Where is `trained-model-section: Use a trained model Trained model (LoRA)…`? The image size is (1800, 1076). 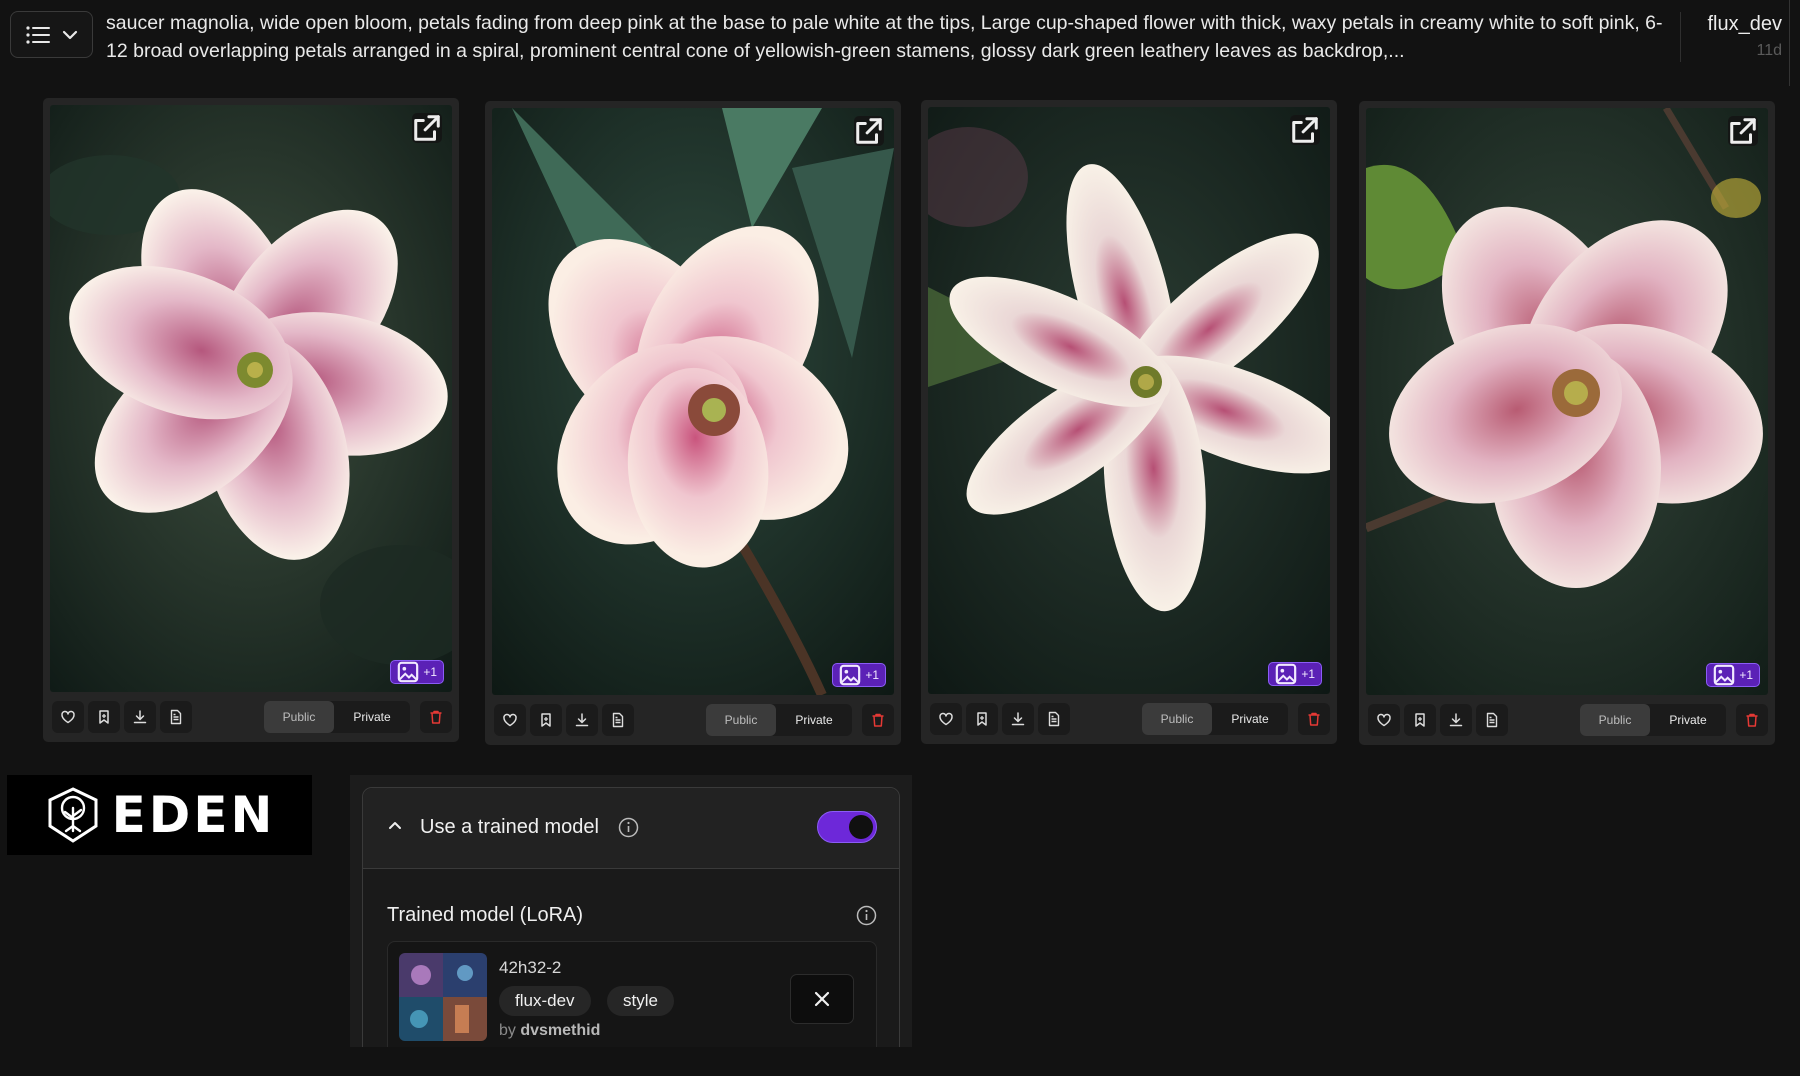
trained-model-section: Use a trained model Trained model (LoRA)… is located at coordinates (631, 917).